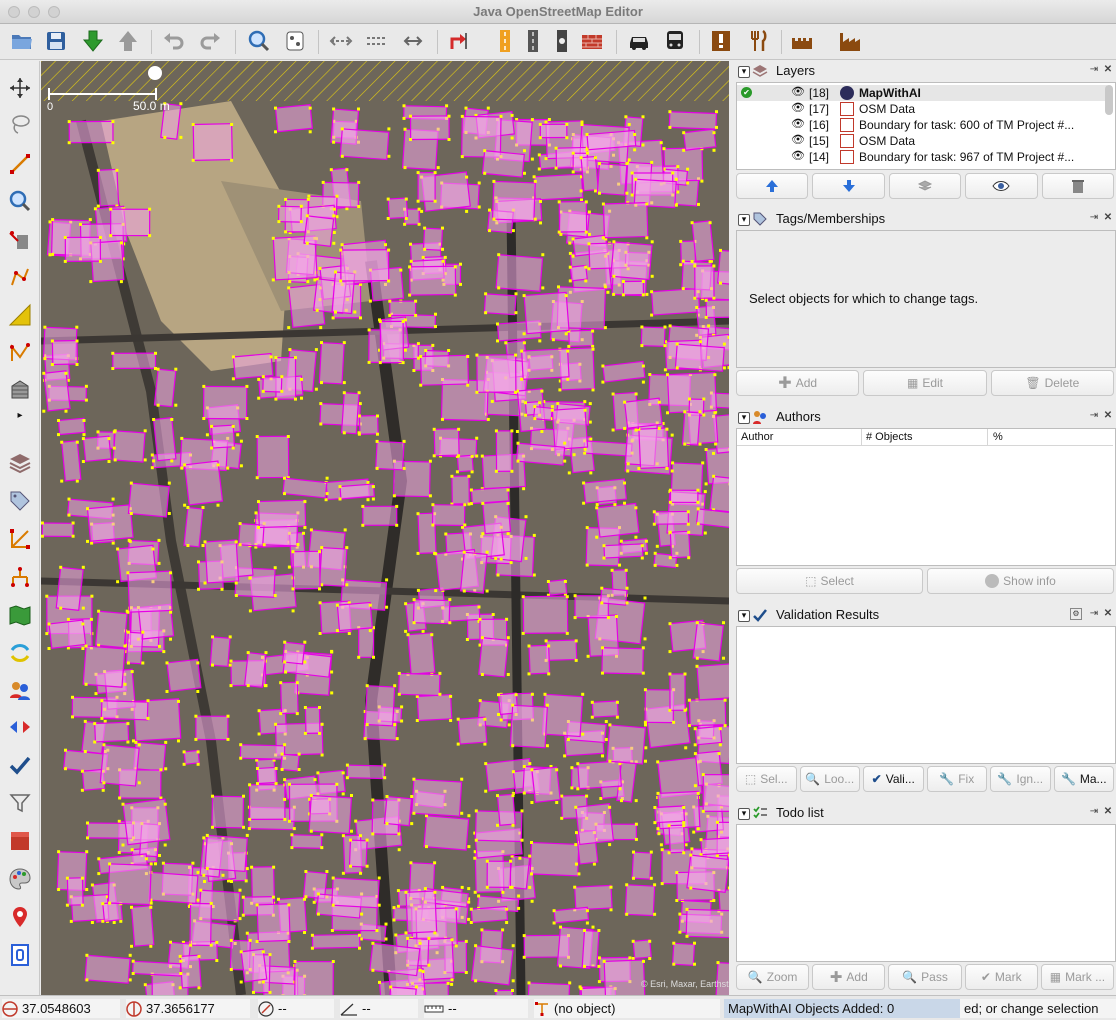 Image resolution: width=1116 pixels, height=1020 pixels. What do you see at coordinates (377, 41) in the screenshot?
I see `combine-way-button` at bounding box center [377, 41].